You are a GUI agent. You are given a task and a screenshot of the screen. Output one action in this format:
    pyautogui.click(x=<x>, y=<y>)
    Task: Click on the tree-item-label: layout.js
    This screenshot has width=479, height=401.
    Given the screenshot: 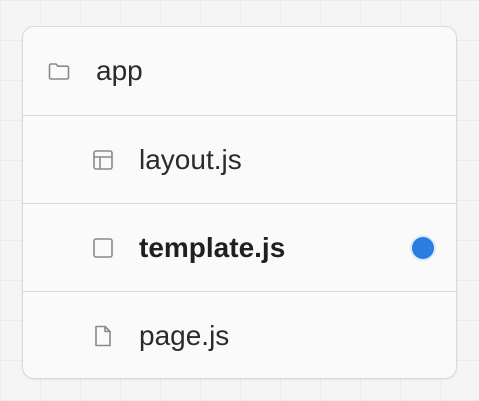 What is the action you would take?
    pyautogui.click(x=190, y=159)
    